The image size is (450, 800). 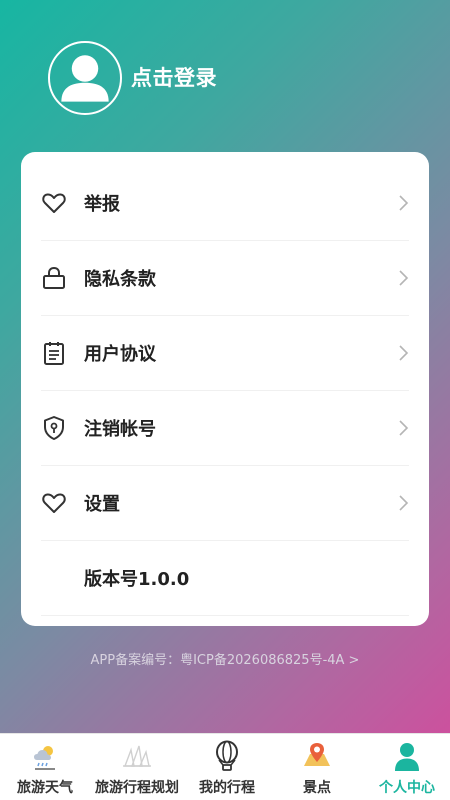 What do you see at coordinates (174, 77) in the screenshot?
I see `login-link: 点击登录` at bounding box center [174, 77].